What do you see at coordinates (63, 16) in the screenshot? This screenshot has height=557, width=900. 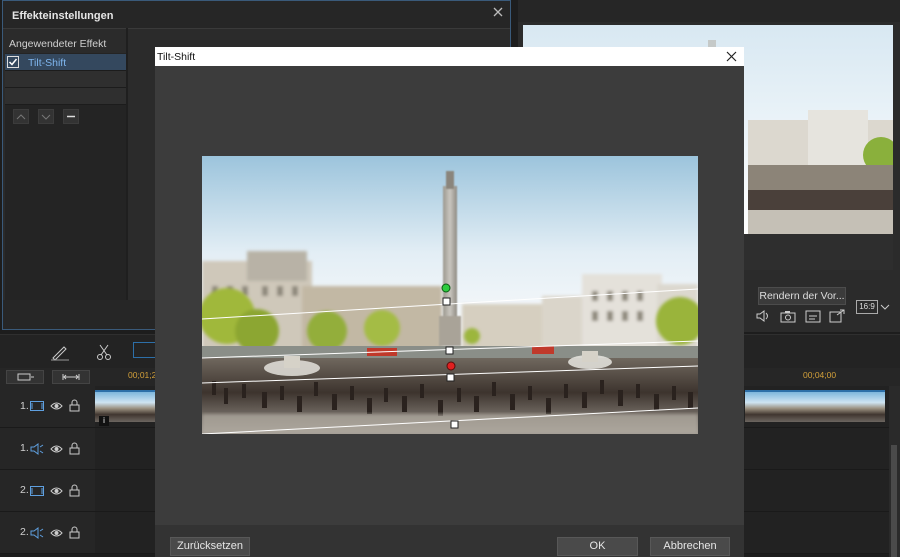 I see `effect-panel-title: Effekteinstellungen` at bounding box center [63, 16].